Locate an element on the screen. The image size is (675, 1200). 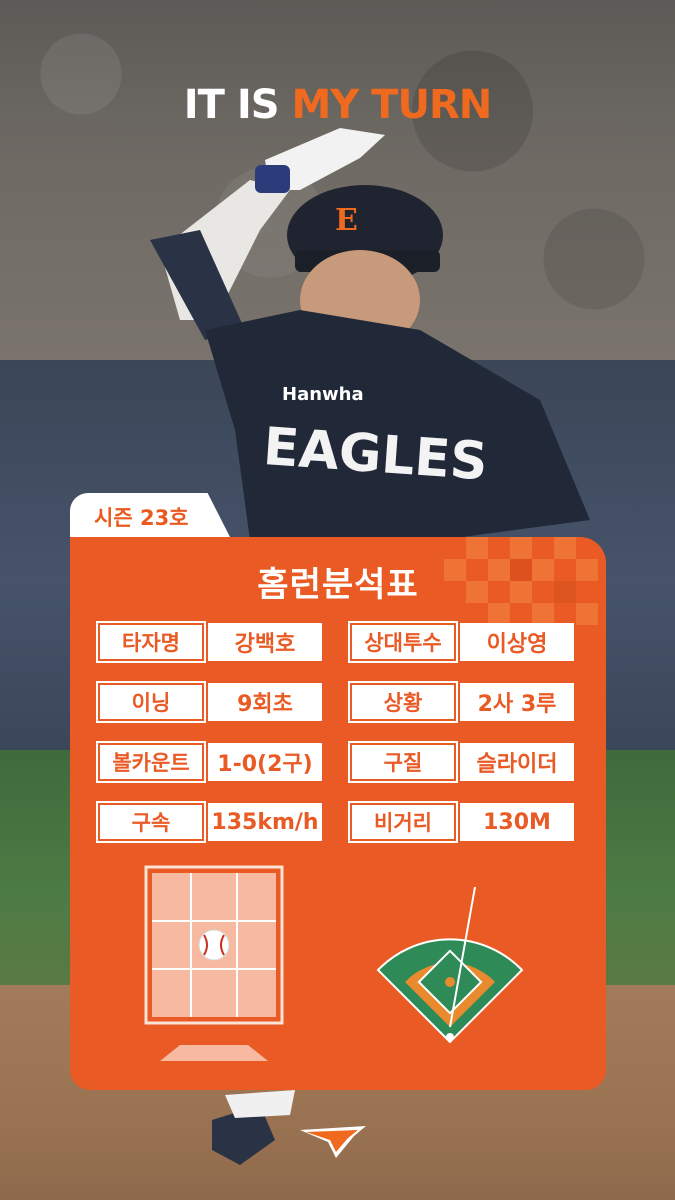
stat-inning: 이닝 9회초 is located at coordinates (209, 703).